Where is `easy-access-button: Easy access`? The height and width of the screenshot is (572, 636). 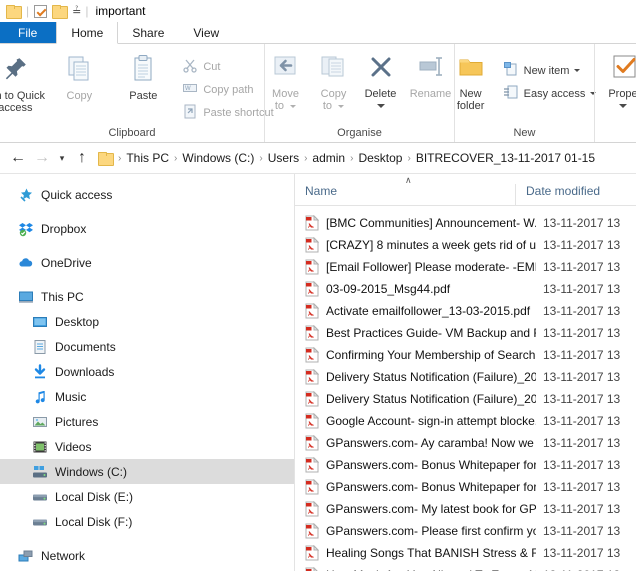 easy-access-button: Easy access is located at coordinates (550, 93).